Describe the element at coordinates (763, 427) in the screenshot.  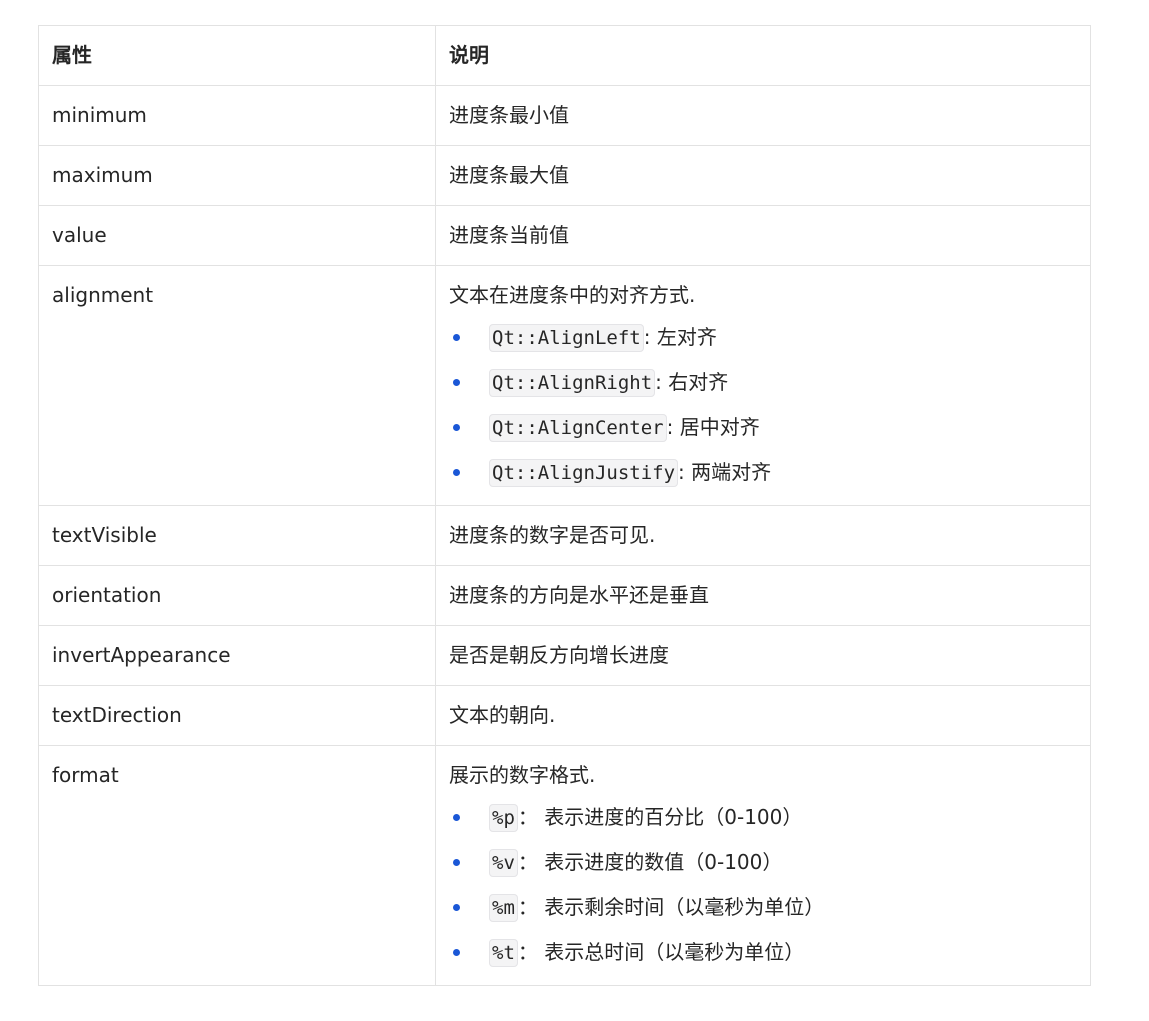
I see `list-item: Qt::AlignCenter: 居中对齐` at that location.